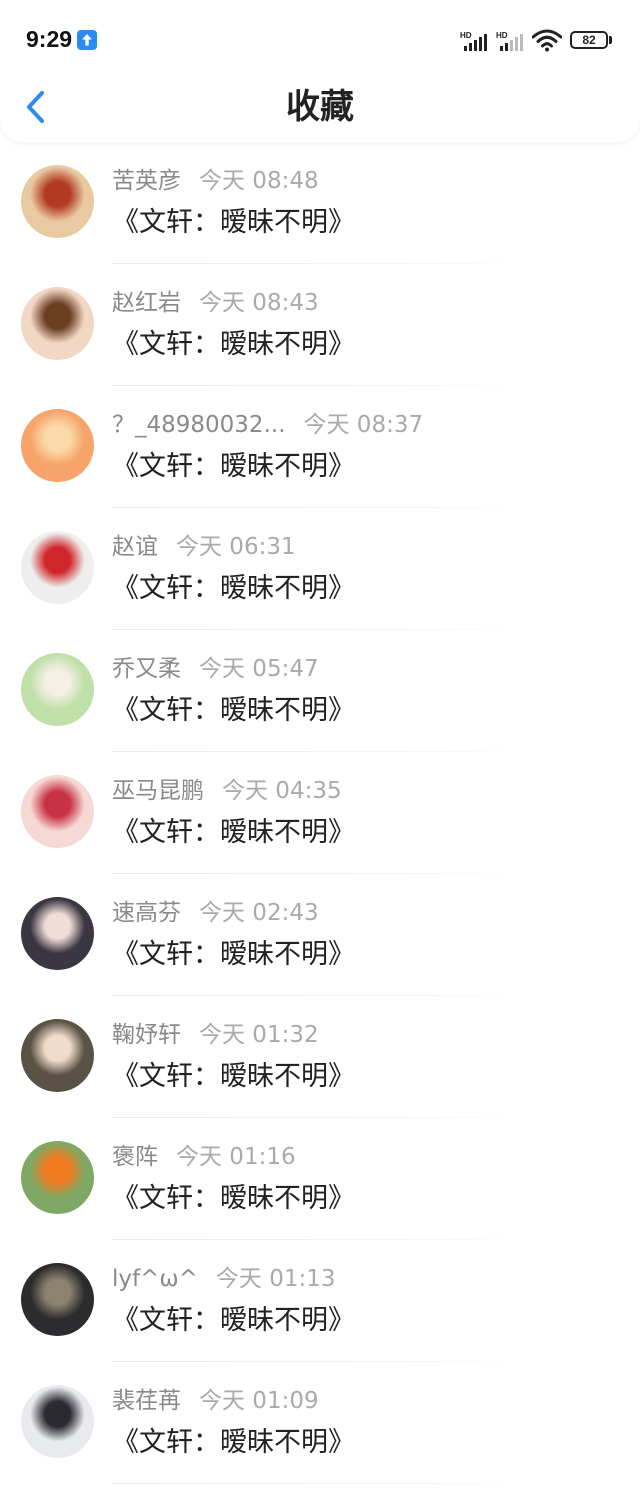  I want to click on item-meta: 赵红岩 今天 08:43, so click(215, 303).